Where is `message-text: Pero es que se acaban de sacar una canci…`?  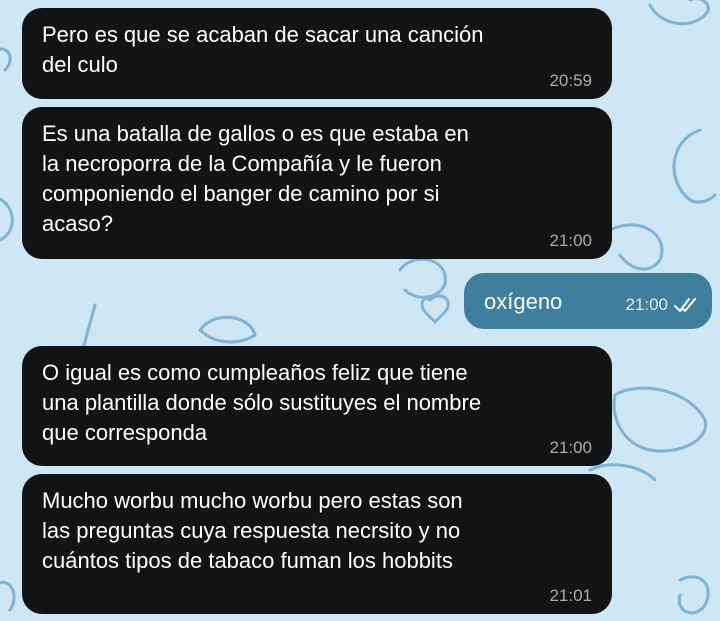
message-text: Pero es que se acaban de sacar una canci… is located at coordinates (263, 49).